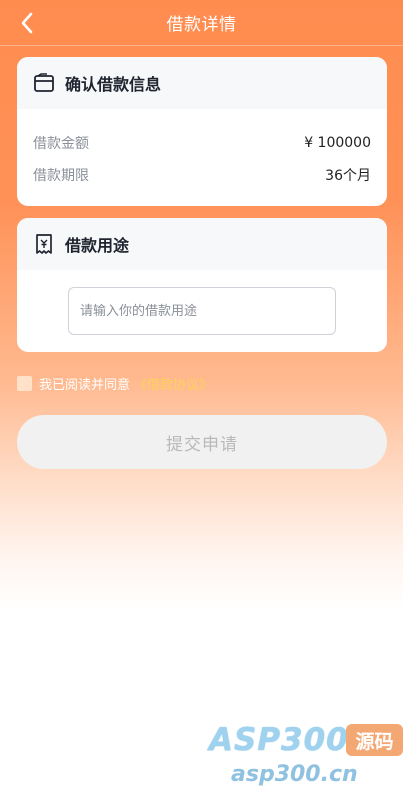  What do you see at coordinates (337, 143) in the screenshot?
I see `loan-amount-value: ¥ 100000` at bounding box center [337, 143].